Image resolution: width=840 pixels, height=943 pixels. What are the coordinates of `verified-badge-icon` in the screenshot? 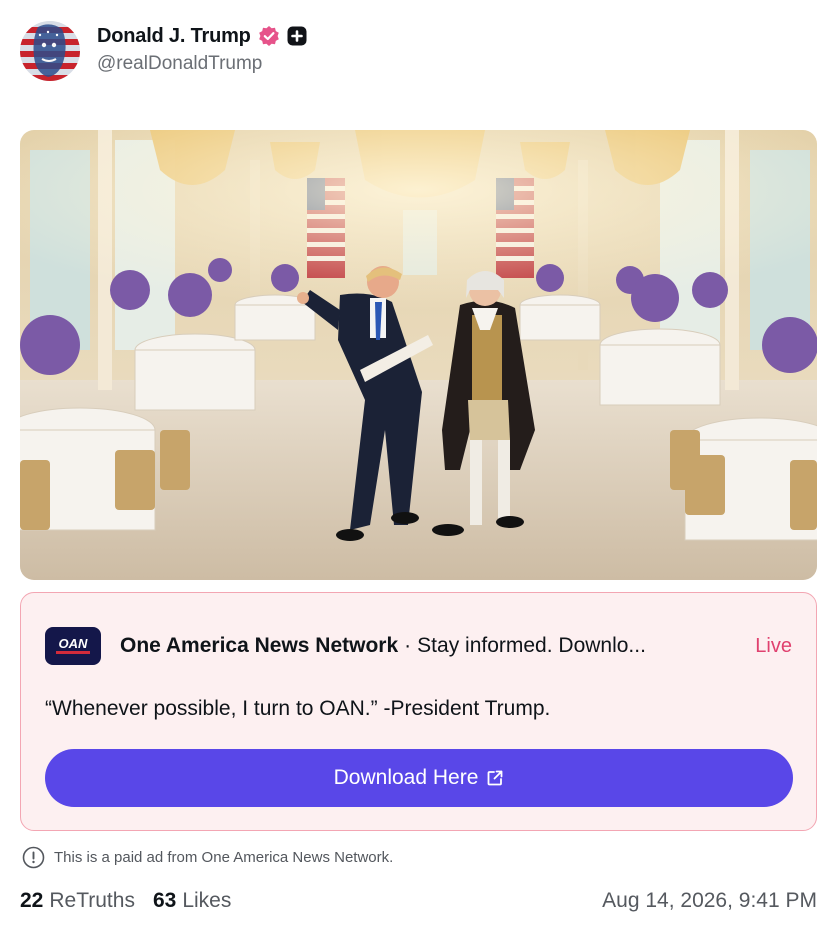 It's located at (269, 36).